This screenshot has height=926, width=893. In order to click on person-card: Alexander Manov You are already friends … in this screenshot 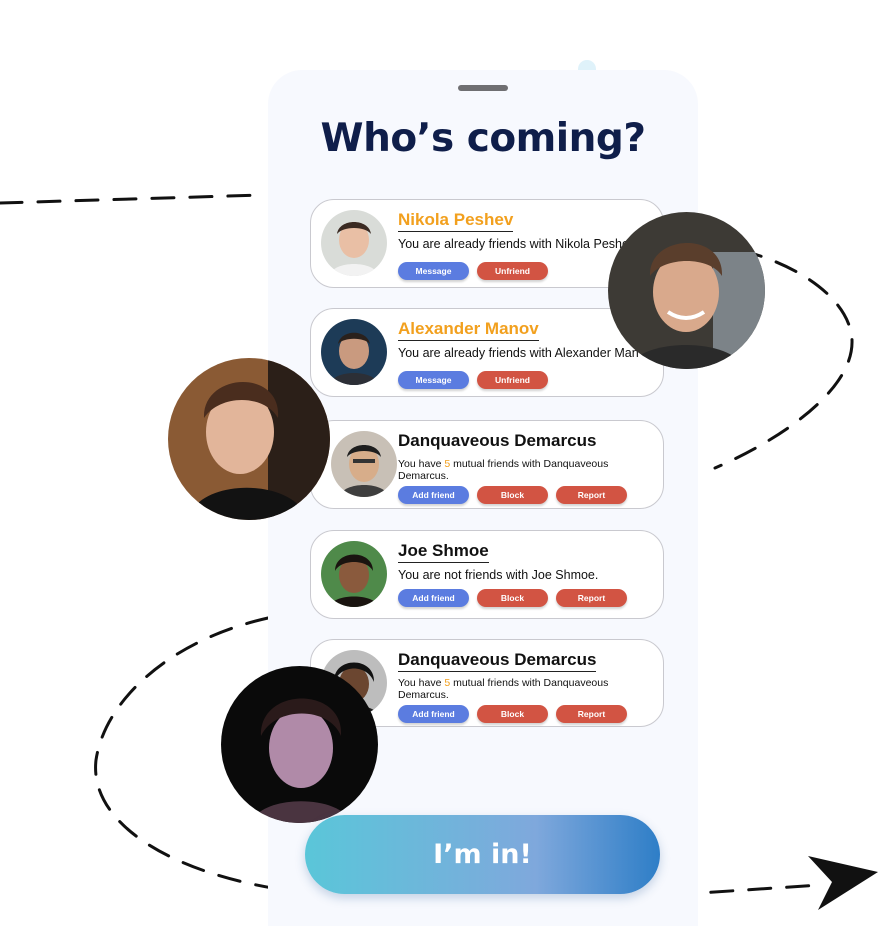, I will do `click(487, 352)`.